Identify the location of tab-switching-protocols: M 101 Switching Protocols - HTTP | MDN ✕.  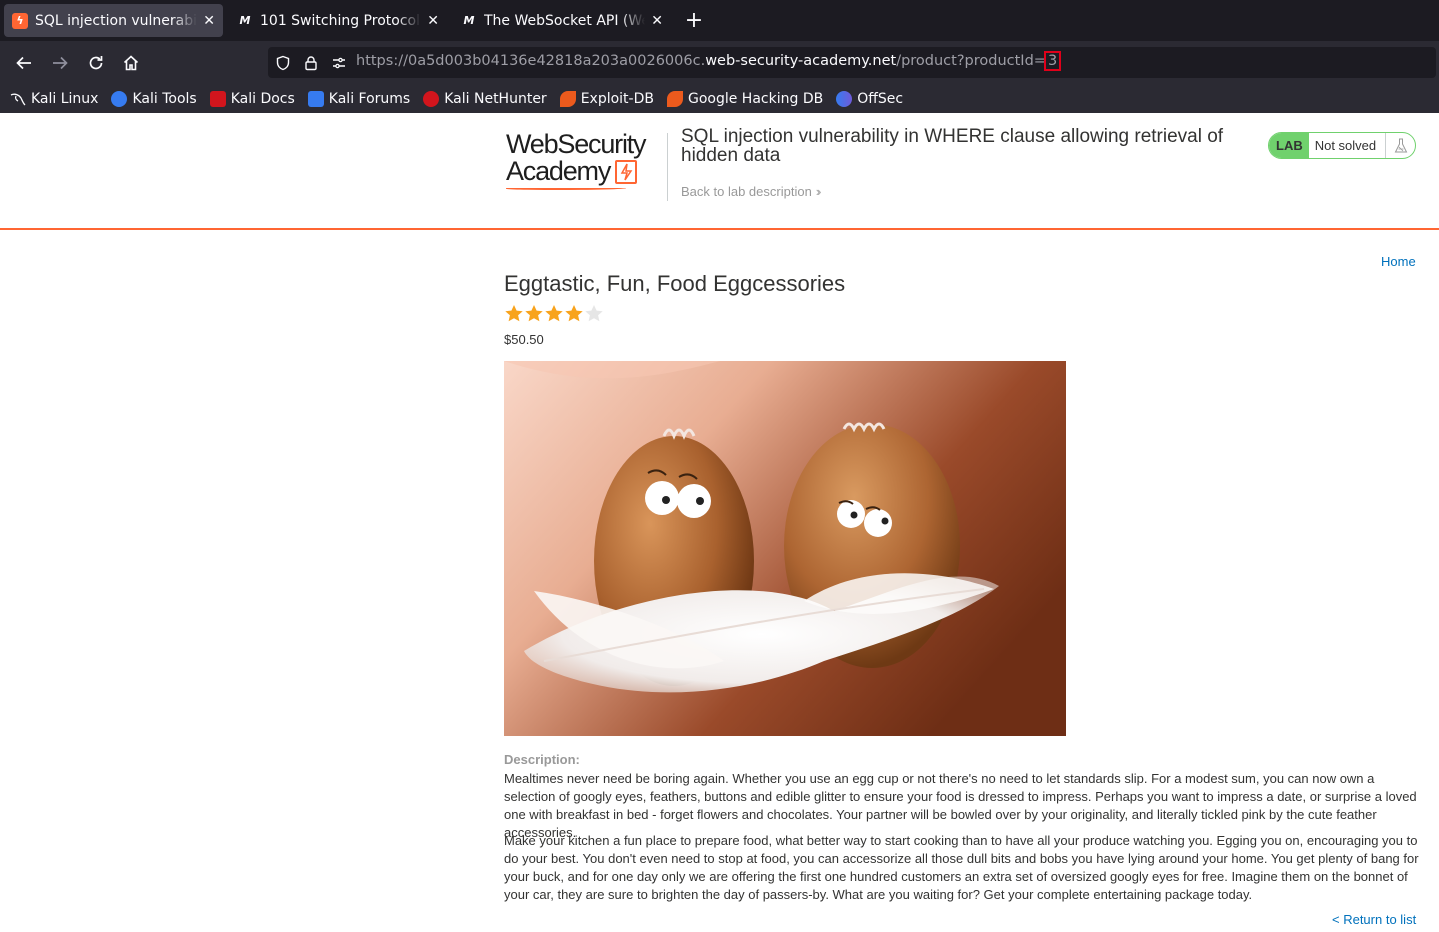
(338, 20).